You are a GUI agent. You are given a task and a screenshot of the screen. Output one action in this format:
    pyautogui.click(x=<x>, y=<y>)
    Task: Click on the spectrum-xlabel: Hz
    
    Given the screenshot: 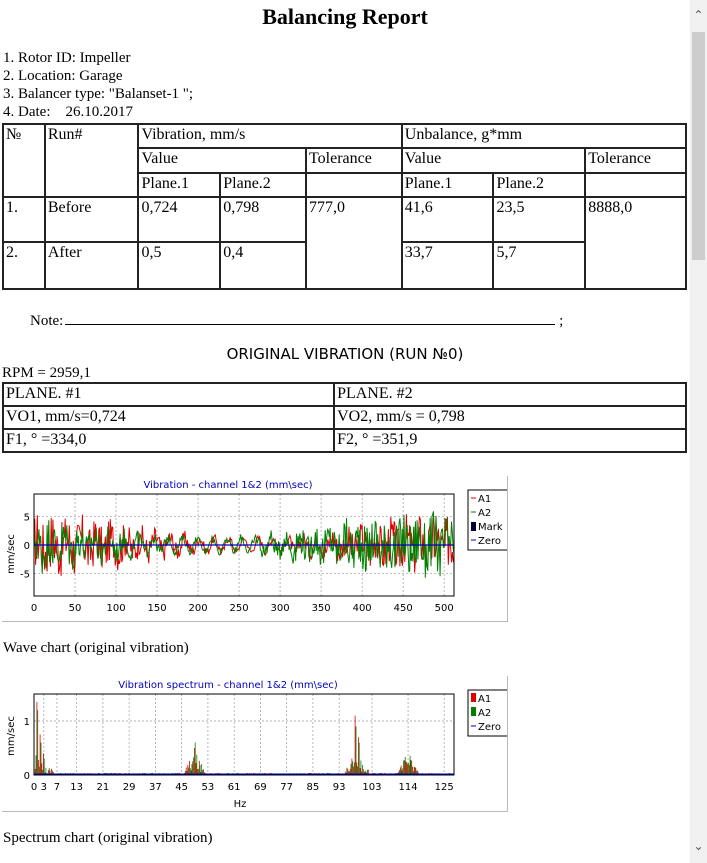 What is the action you would take?
    pyautogui.click(x=240, y=804)
    